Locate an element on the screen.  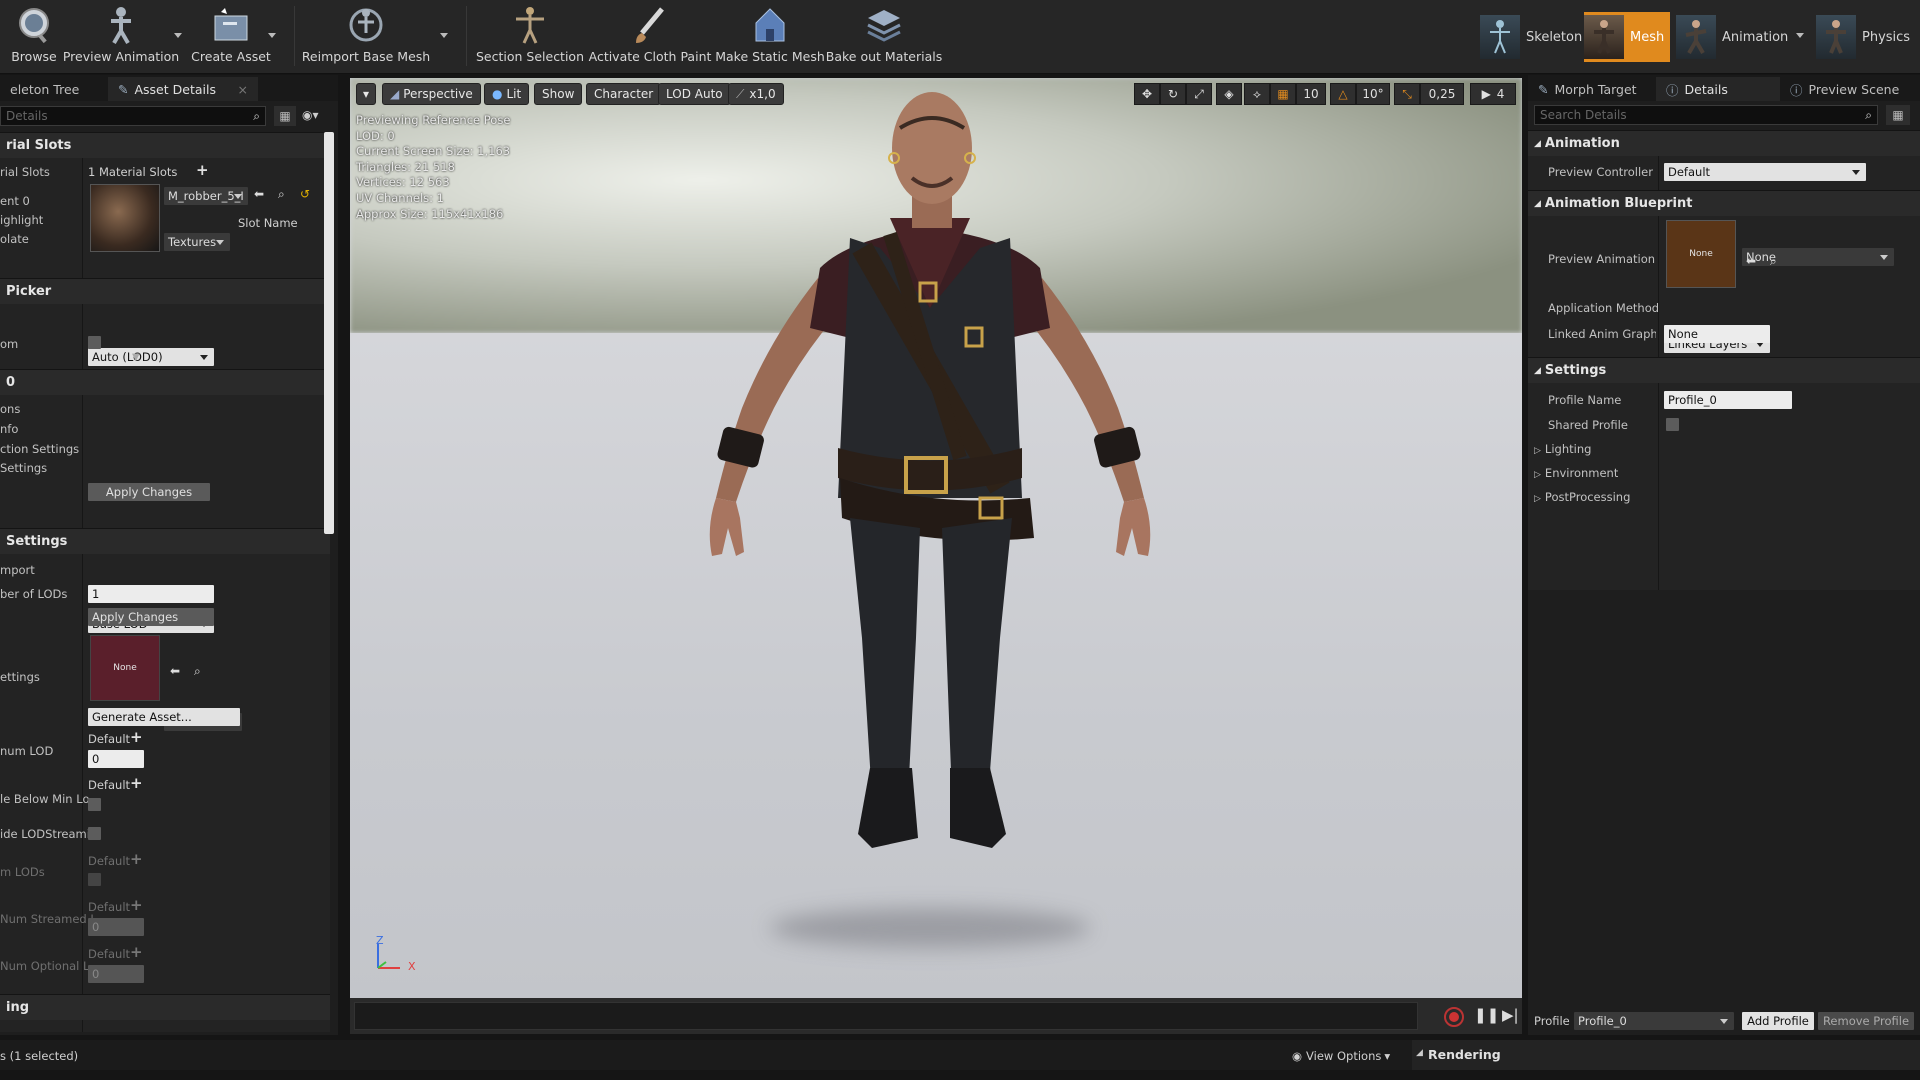
reset-icon: ↺ is located at coordinates (305, 194).